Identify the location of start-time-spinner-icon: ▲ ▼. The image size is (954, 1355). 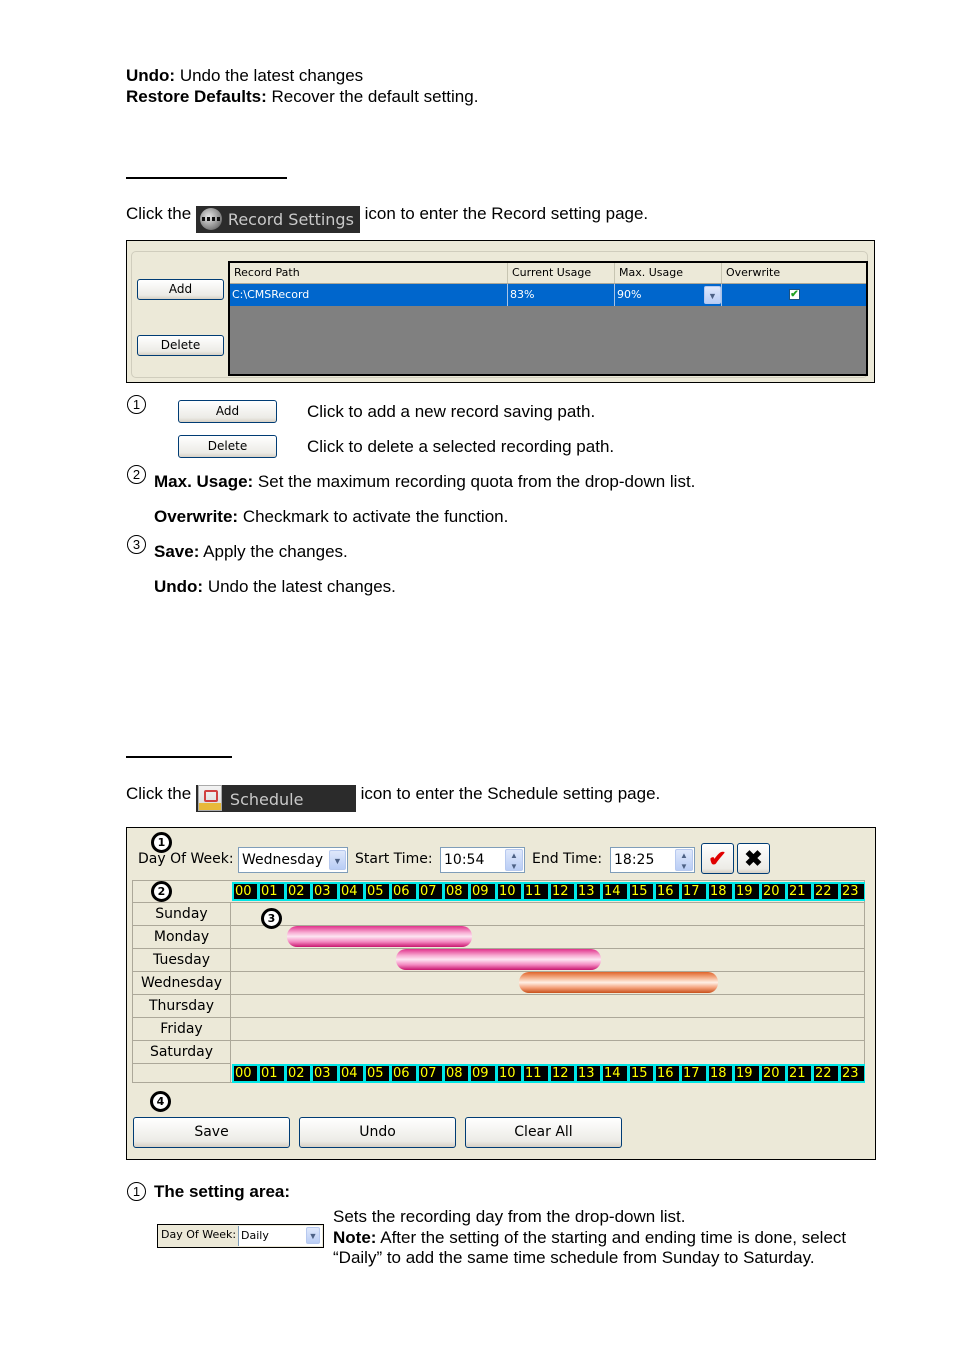
(514, 860).